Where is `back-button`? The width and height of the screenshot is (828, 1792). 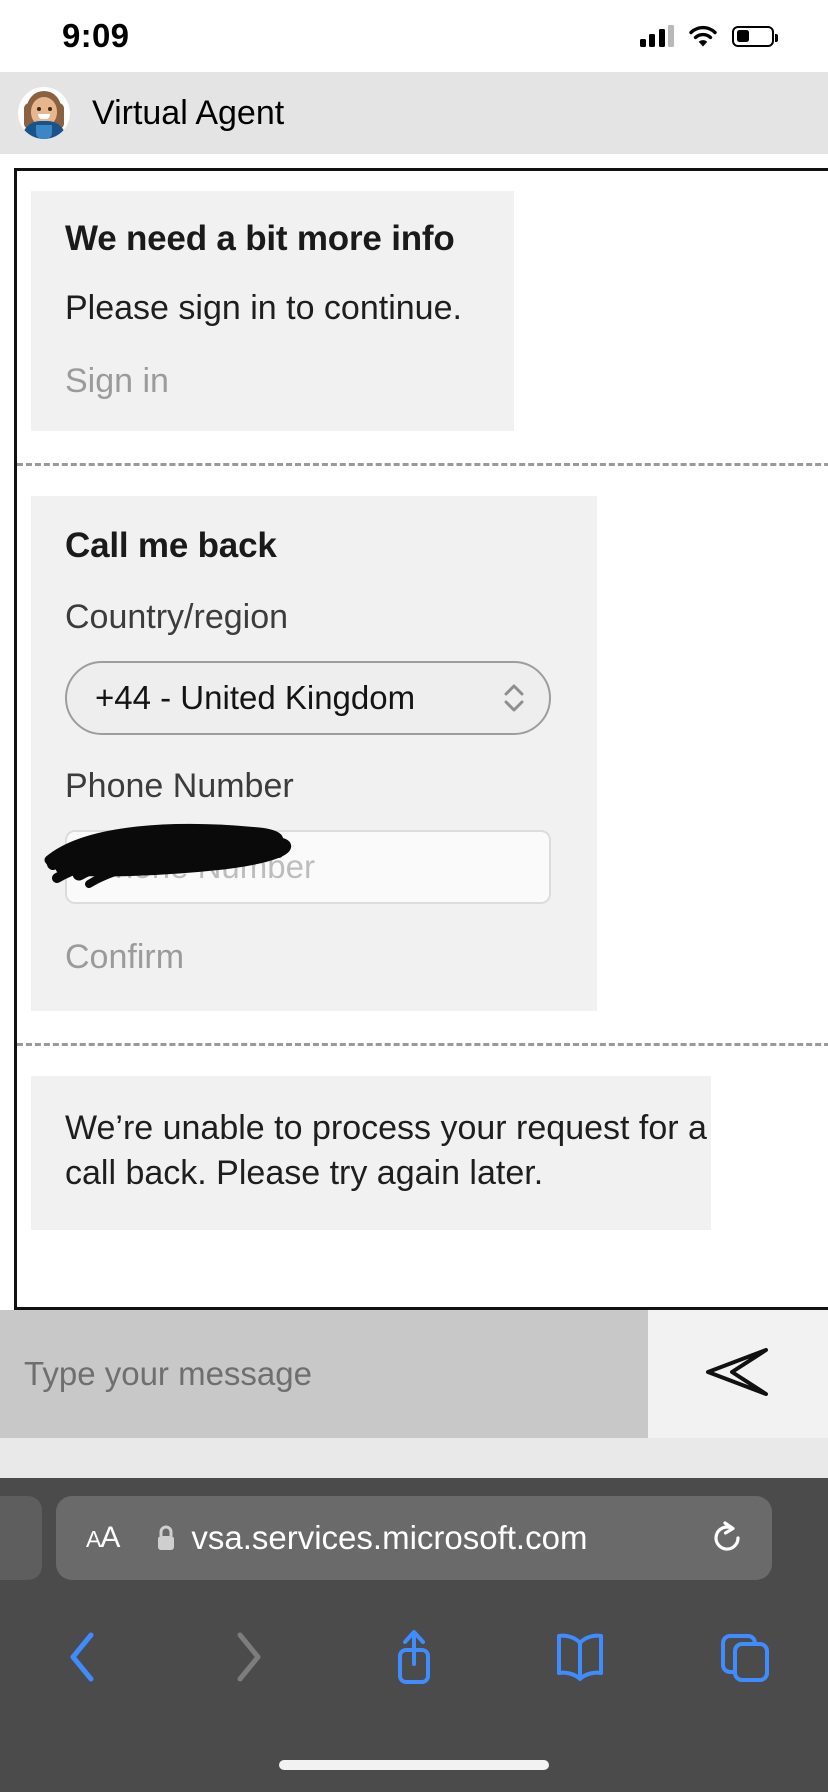
back-button is located at coordinates (83, 1659).